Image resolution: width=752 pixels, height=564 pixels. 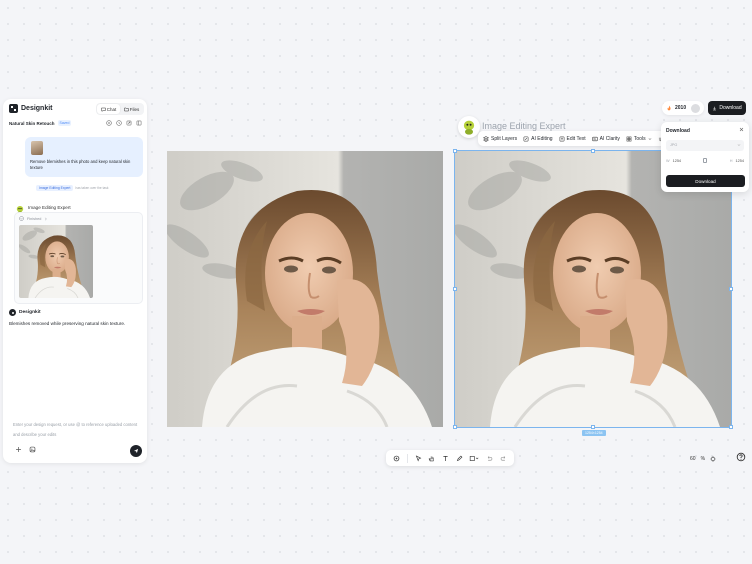 I want to click on width-field: W 1254, so click(x=673, y=161).